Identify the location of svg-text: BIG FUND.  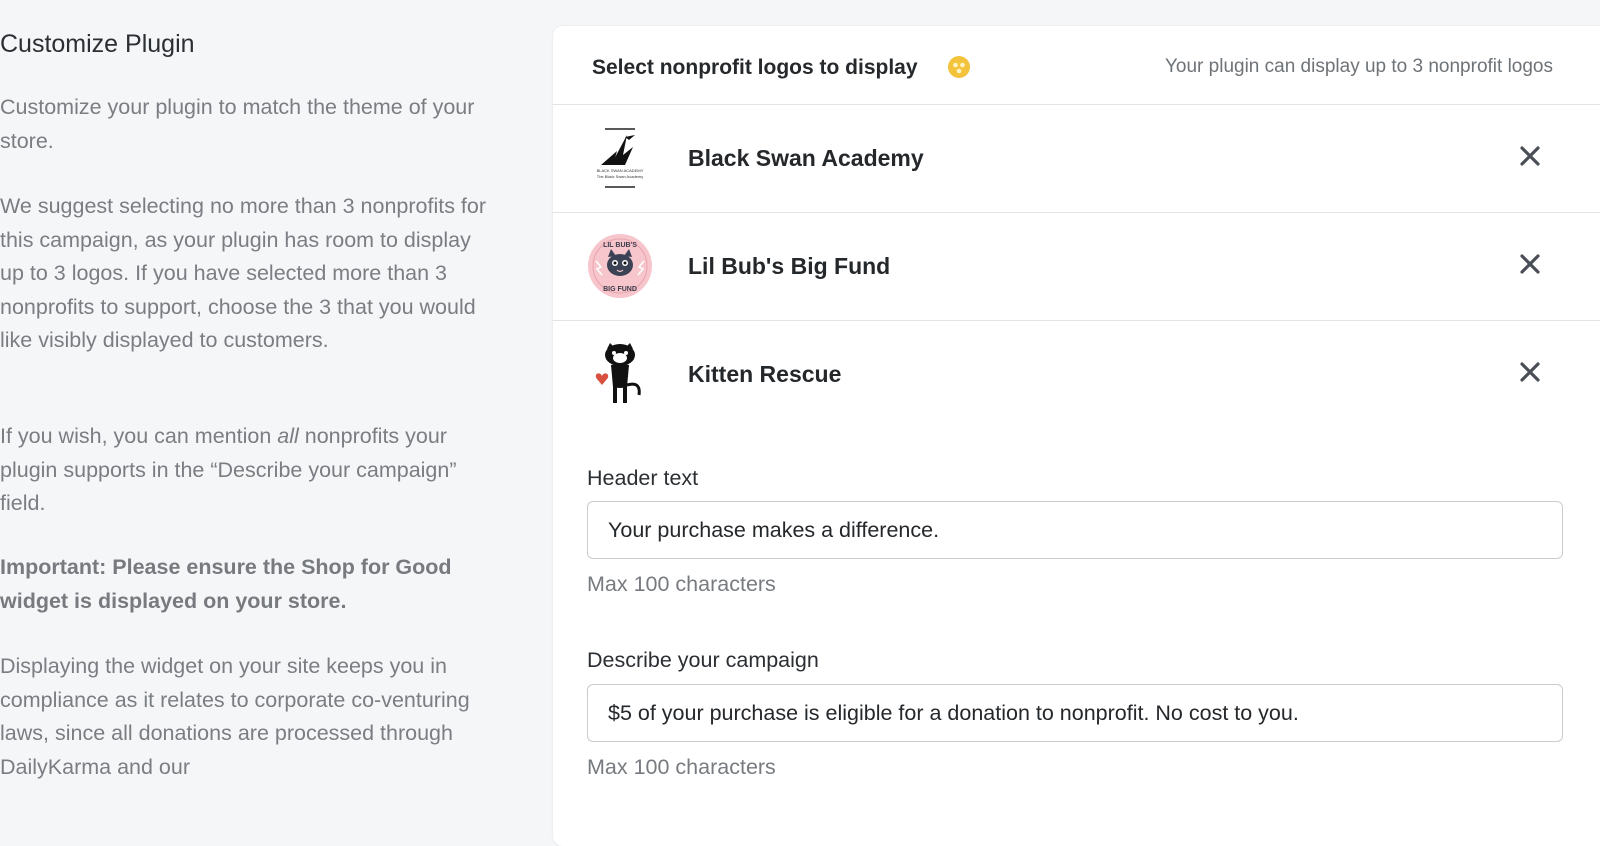
(620, 289).